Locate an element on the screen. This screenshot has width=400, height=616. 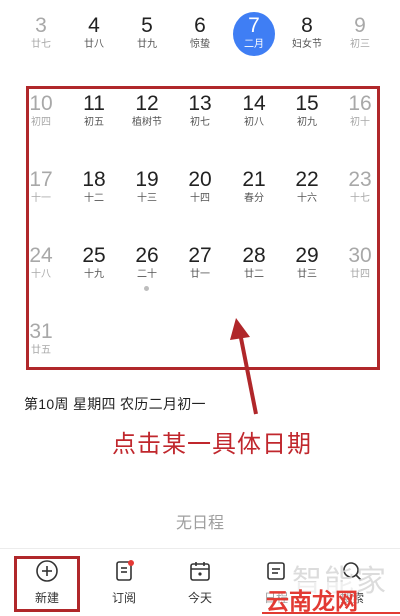
watermark-main-text: 云南龙网 is located at coordinates (312, 599).